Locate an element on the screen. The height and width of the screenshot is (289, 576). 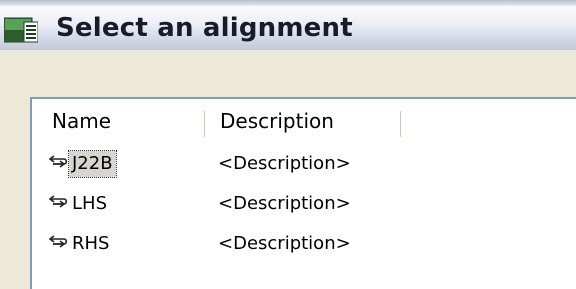
list-item: RHS <Description> is located at coordinates (304, 244).